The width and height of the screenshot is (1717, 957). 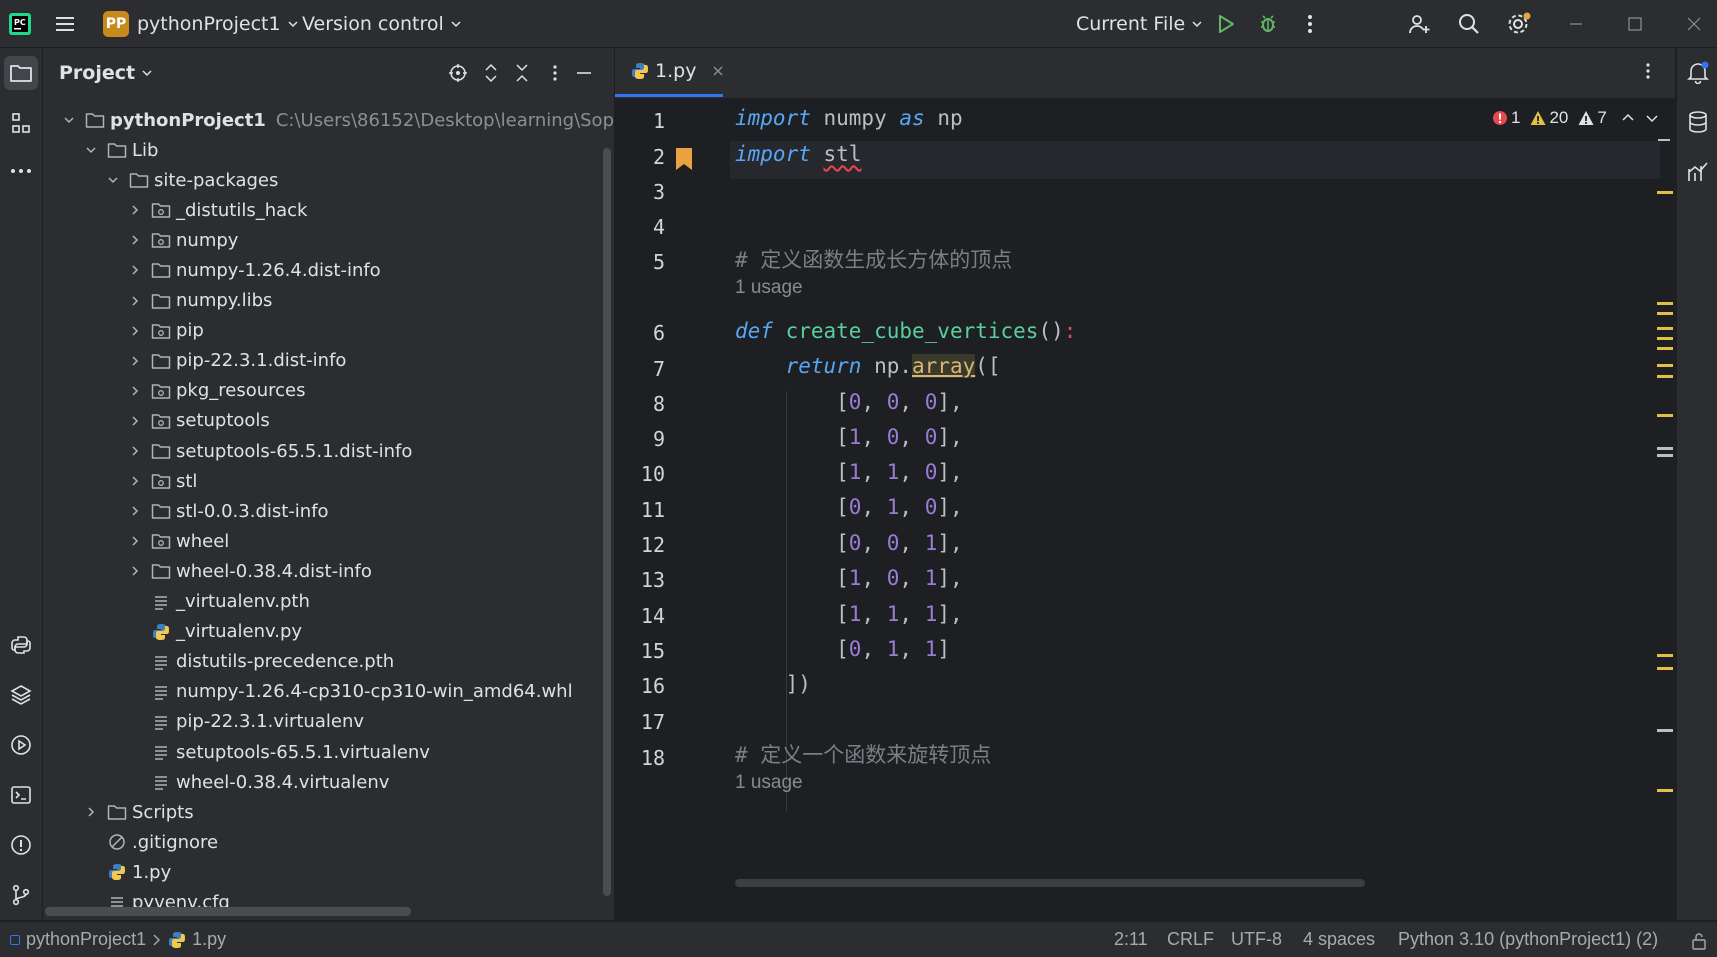 What do you see at coordinates (1469, 23) in the screenshot?
I see `search-icon` at bounding box center [1469, 23].